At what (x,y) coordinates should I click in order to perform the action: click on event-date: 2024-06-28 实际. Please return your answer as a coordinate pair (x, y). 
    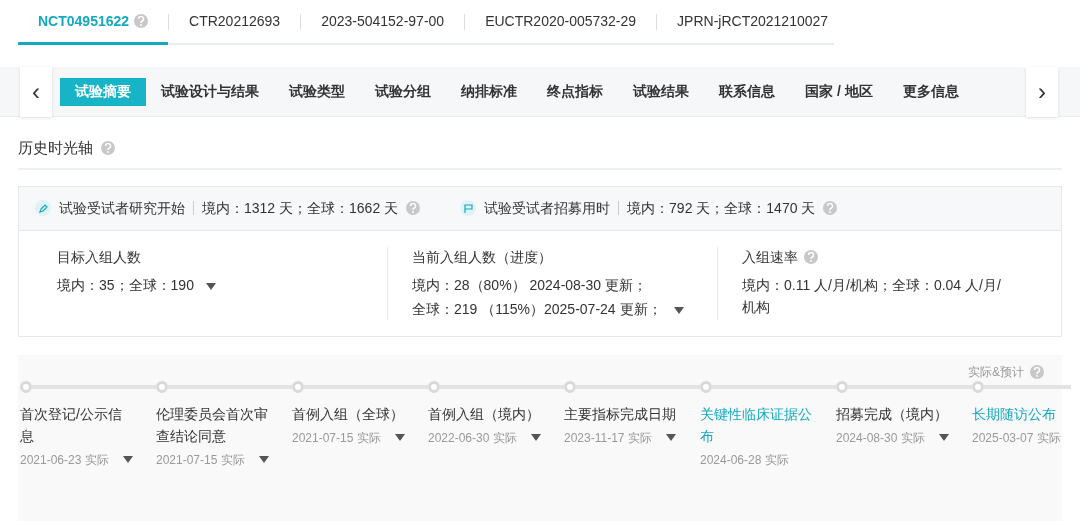
    Looking at the image, I should click on (744, 460).